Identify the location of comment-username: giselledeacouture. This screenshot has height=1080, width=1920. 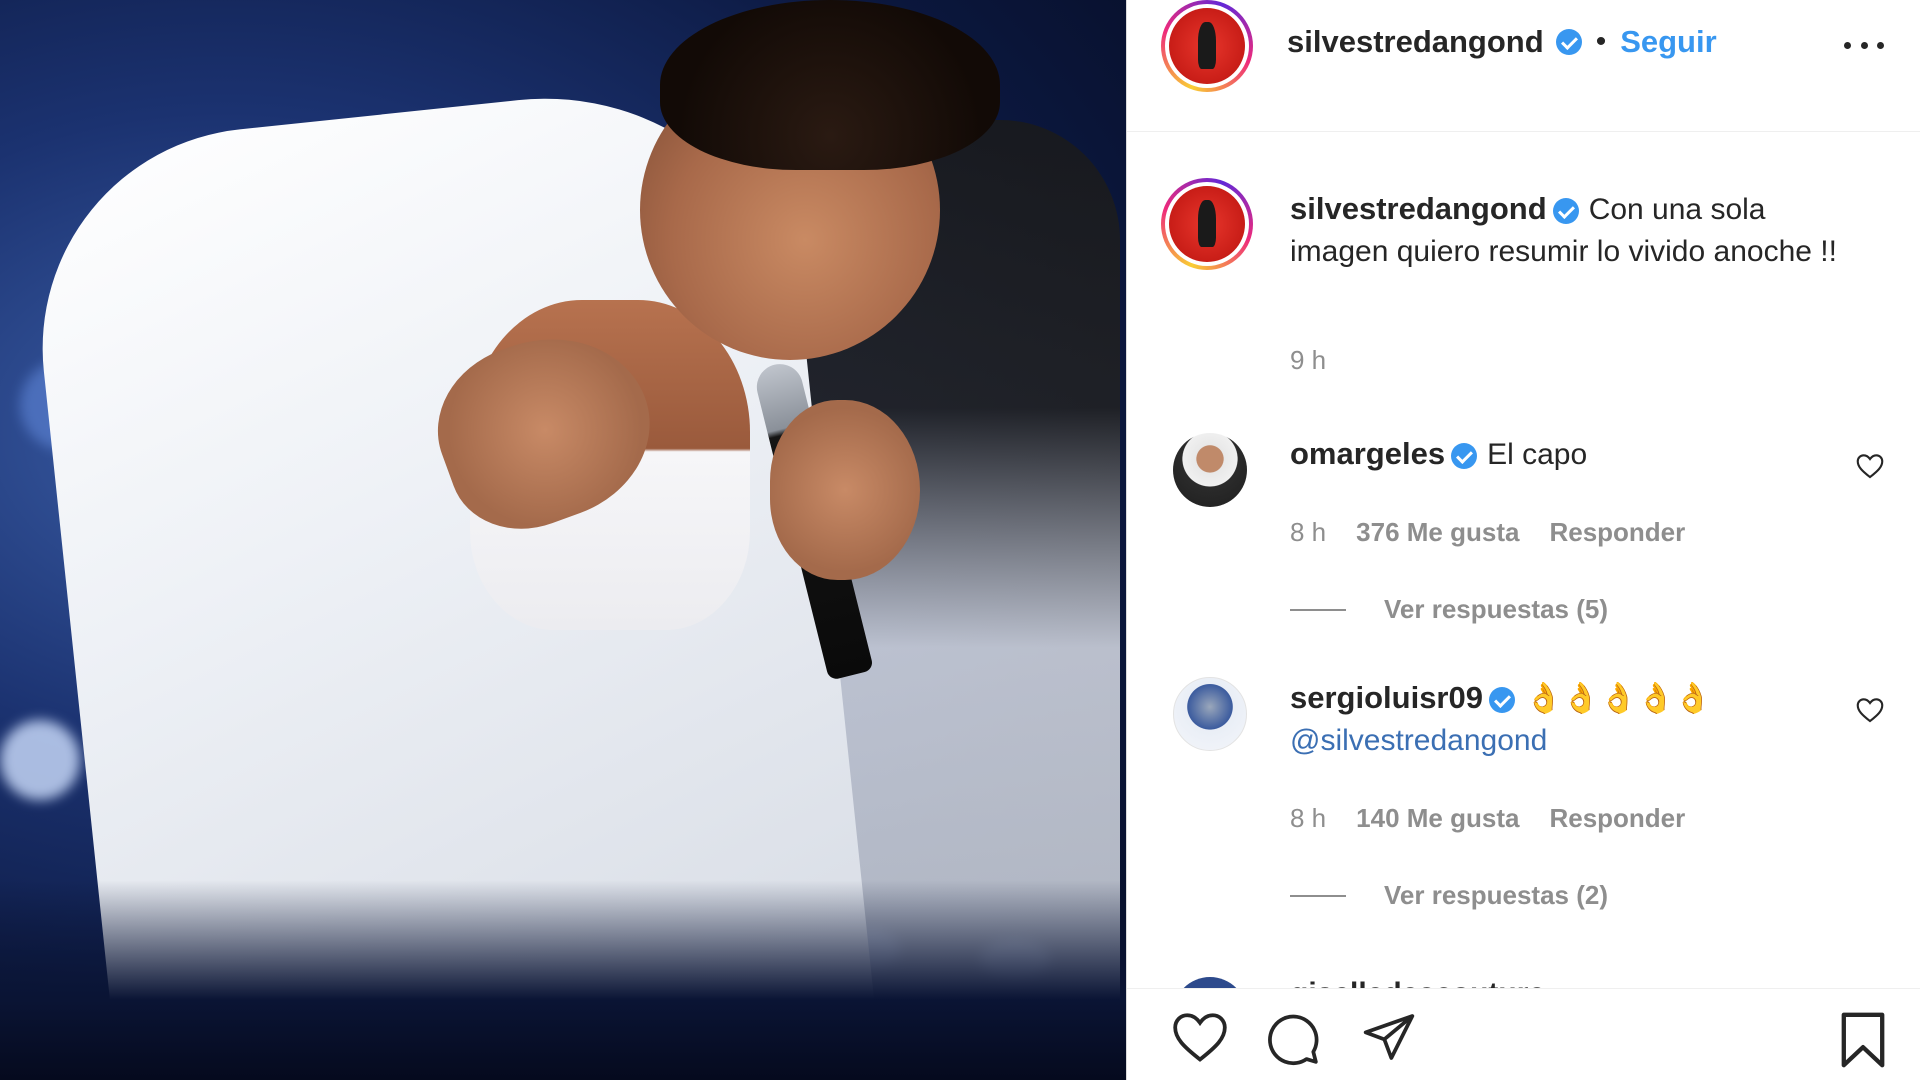
(1417, 982).